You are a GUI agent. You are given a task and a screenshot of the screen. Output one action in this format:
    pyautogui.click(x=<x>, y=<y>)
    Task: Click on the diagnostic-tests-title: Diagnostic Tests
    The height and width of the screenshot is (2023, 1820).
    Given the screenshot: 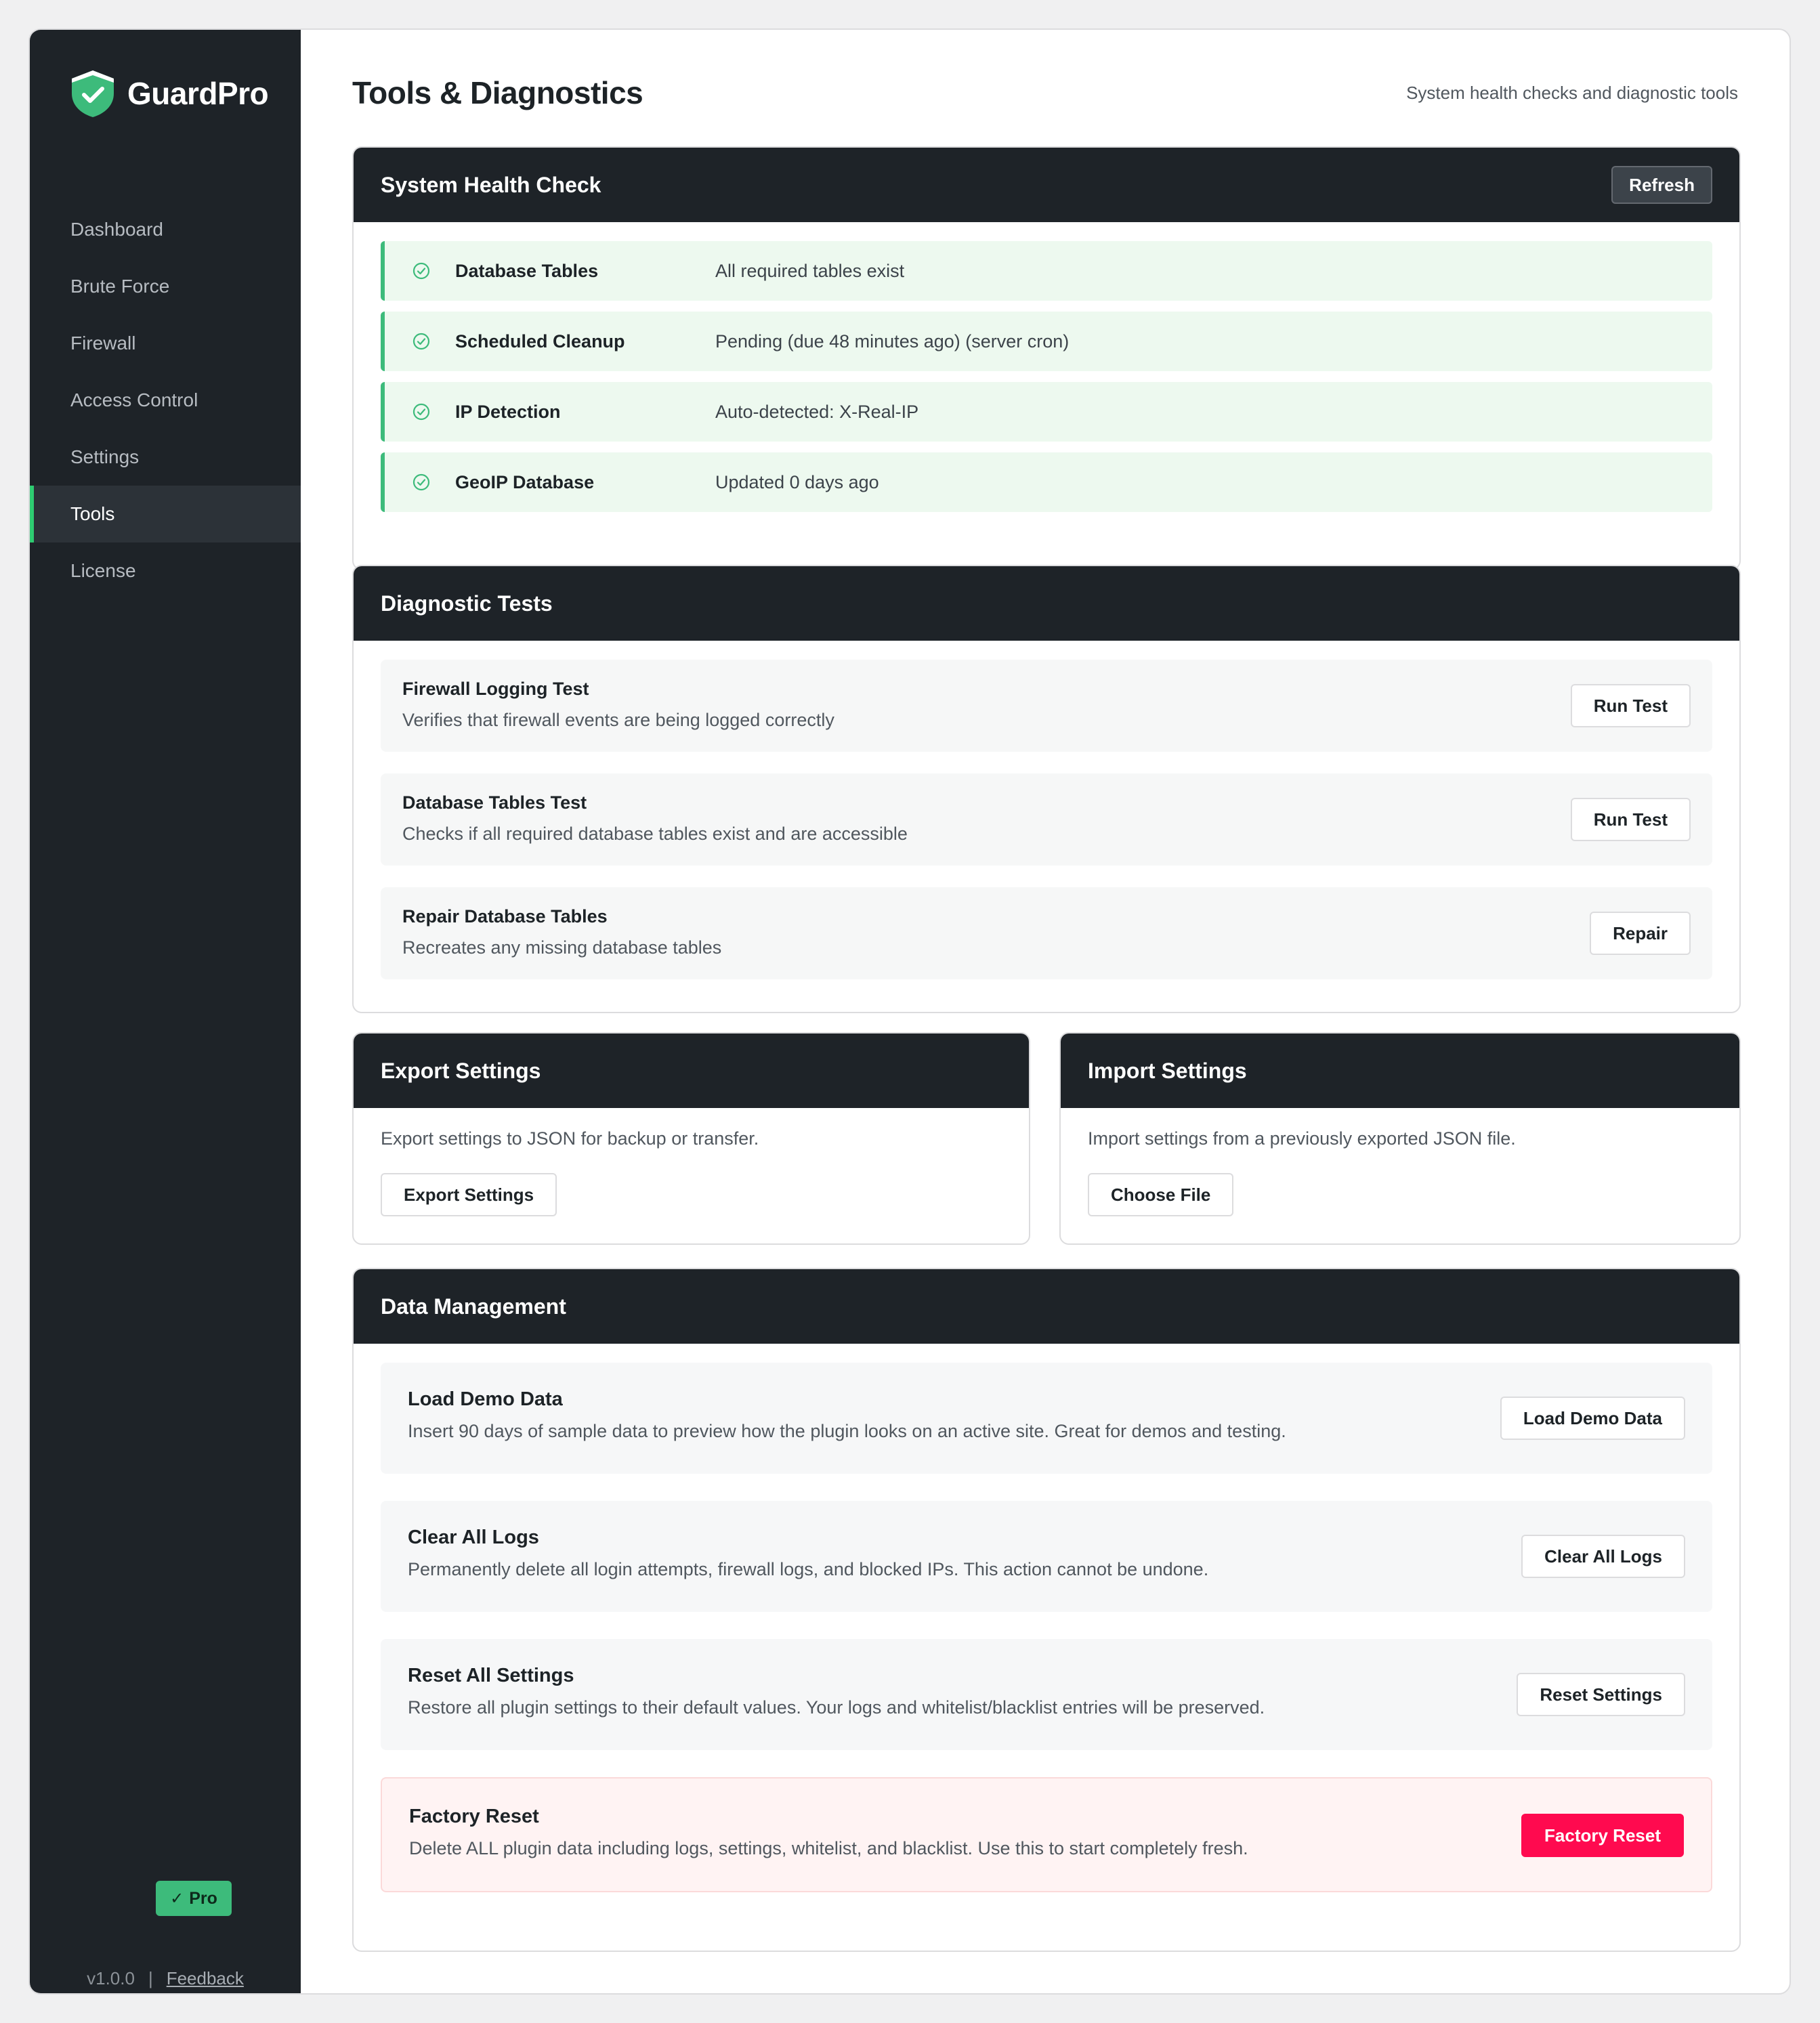 What is the action you would take?
    pyautogui.click(x=467, y=603)
    